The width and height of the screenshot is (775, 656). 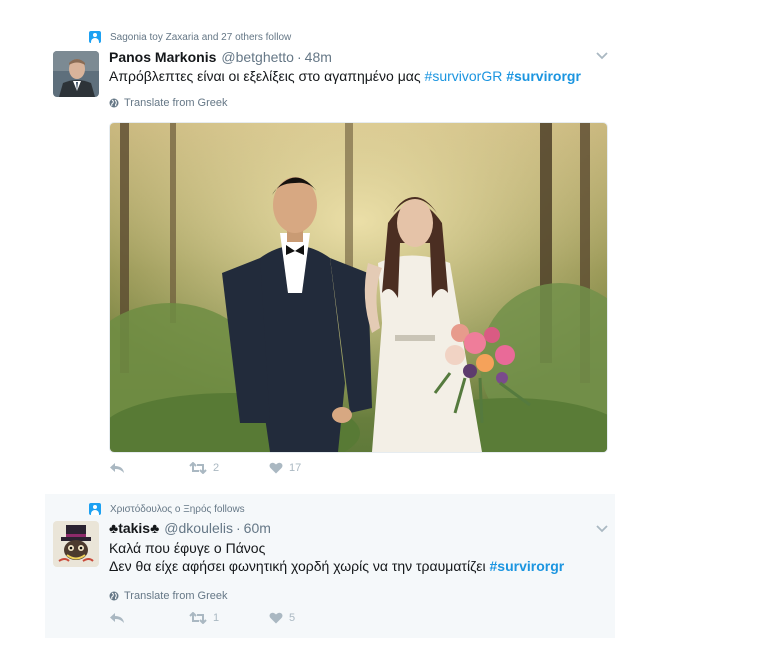 I want to click on display-name: ♣takis♣, so click(x=134, y=528).